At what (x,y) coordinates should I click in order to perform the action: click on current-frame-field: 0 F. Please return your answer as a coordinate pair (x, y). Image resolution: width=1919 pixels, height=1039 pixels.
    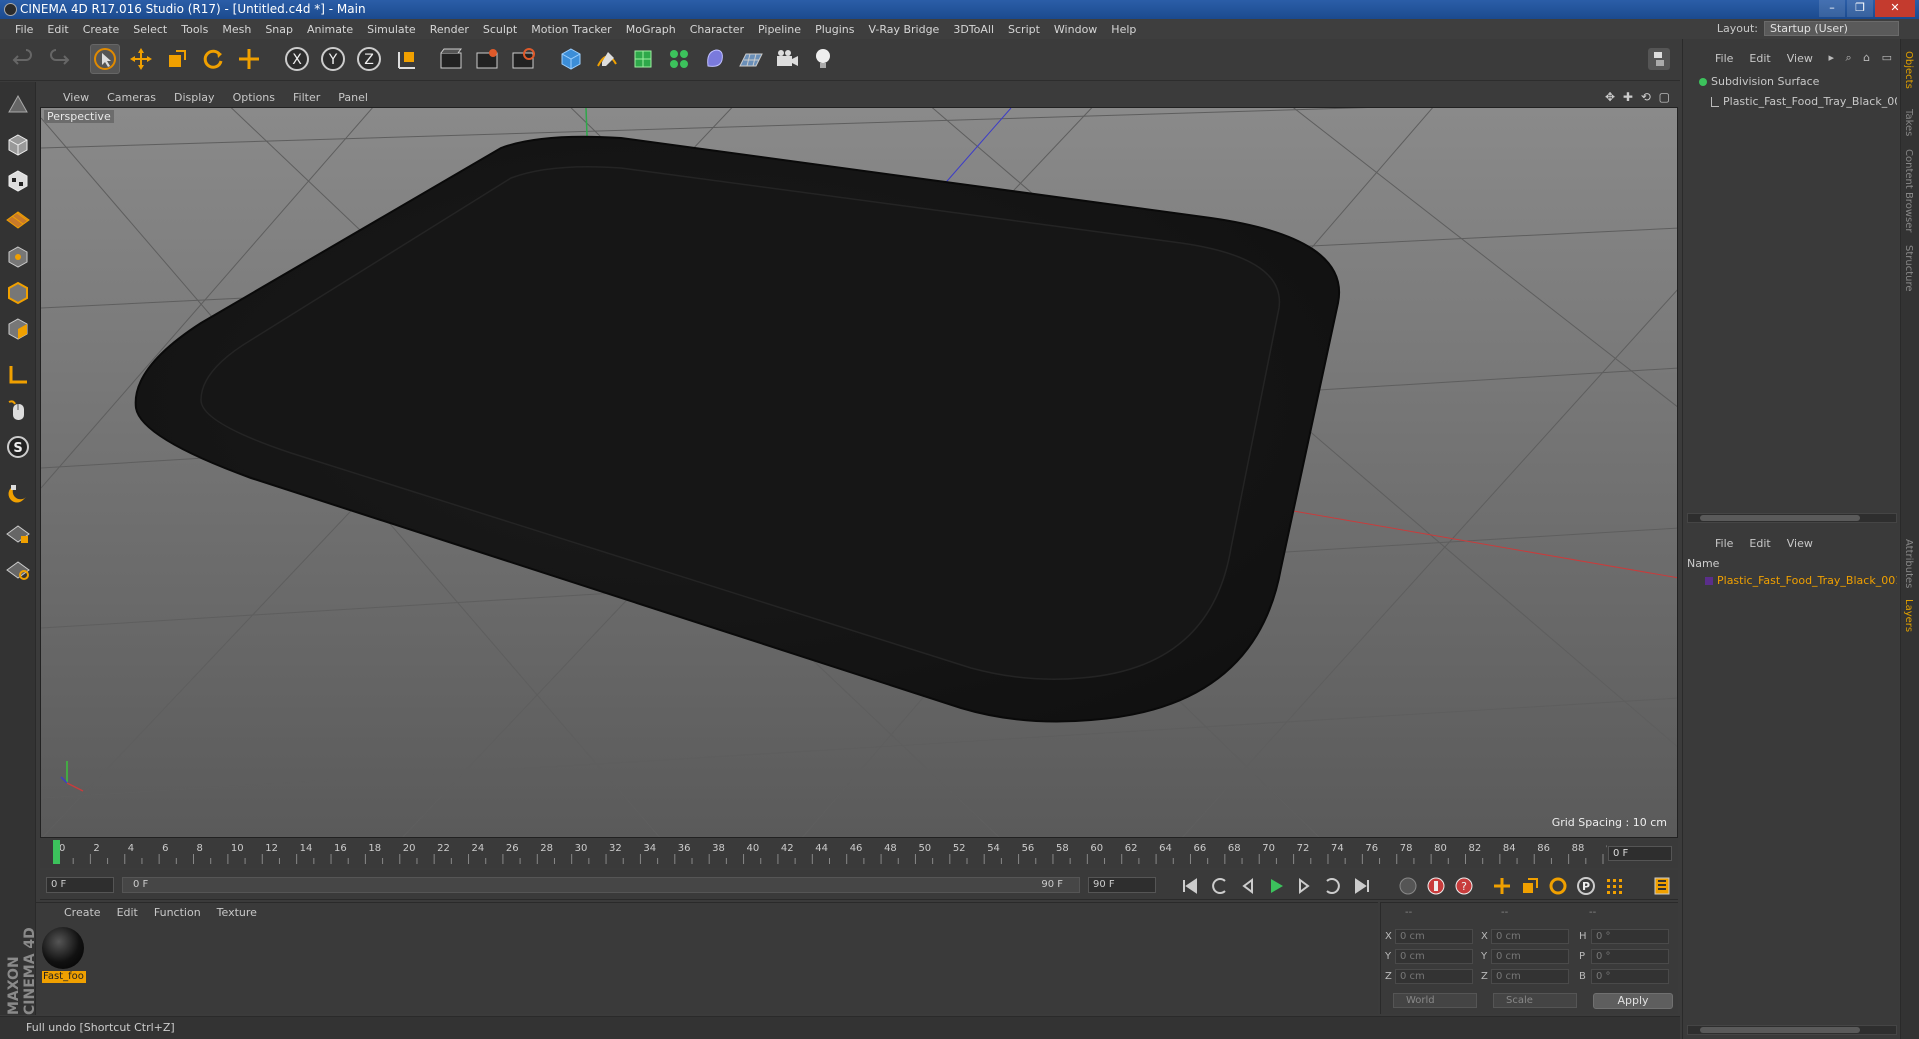
    Looking at the image, I should click on (1640, 853).